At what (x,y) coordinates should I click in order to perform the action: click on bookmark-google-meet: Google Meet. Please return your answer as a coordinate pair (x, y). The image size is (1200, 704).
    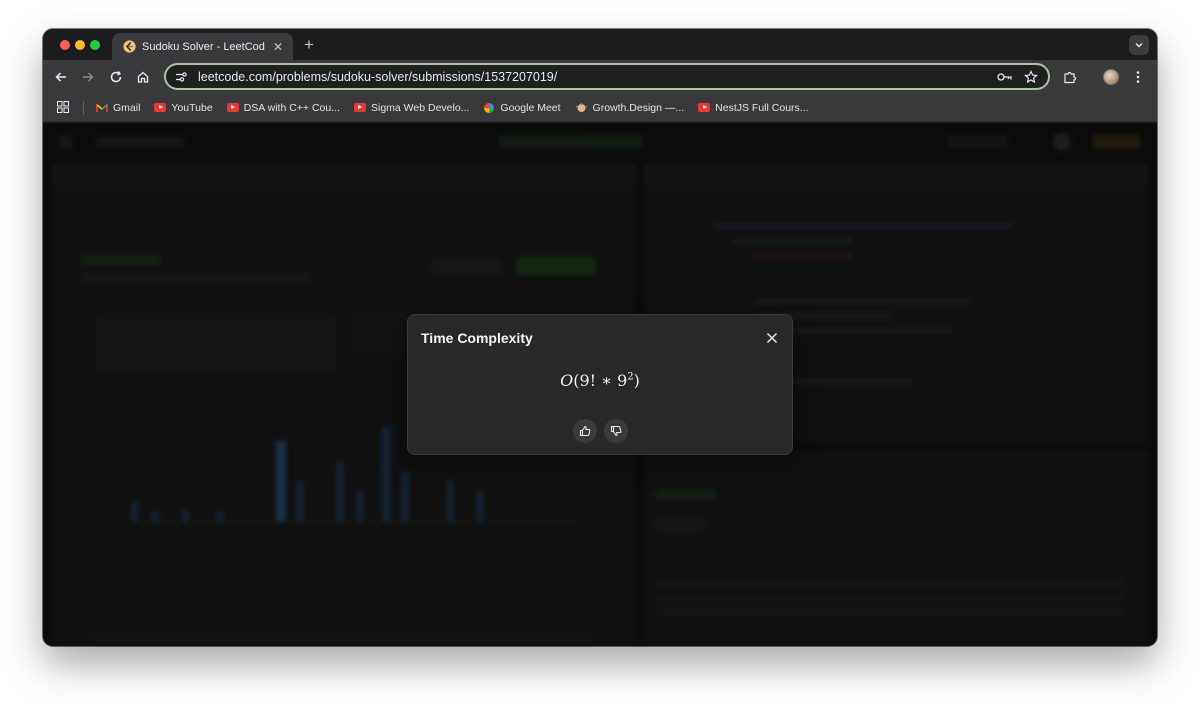
    Looking at the image, I should click on (522, 107).